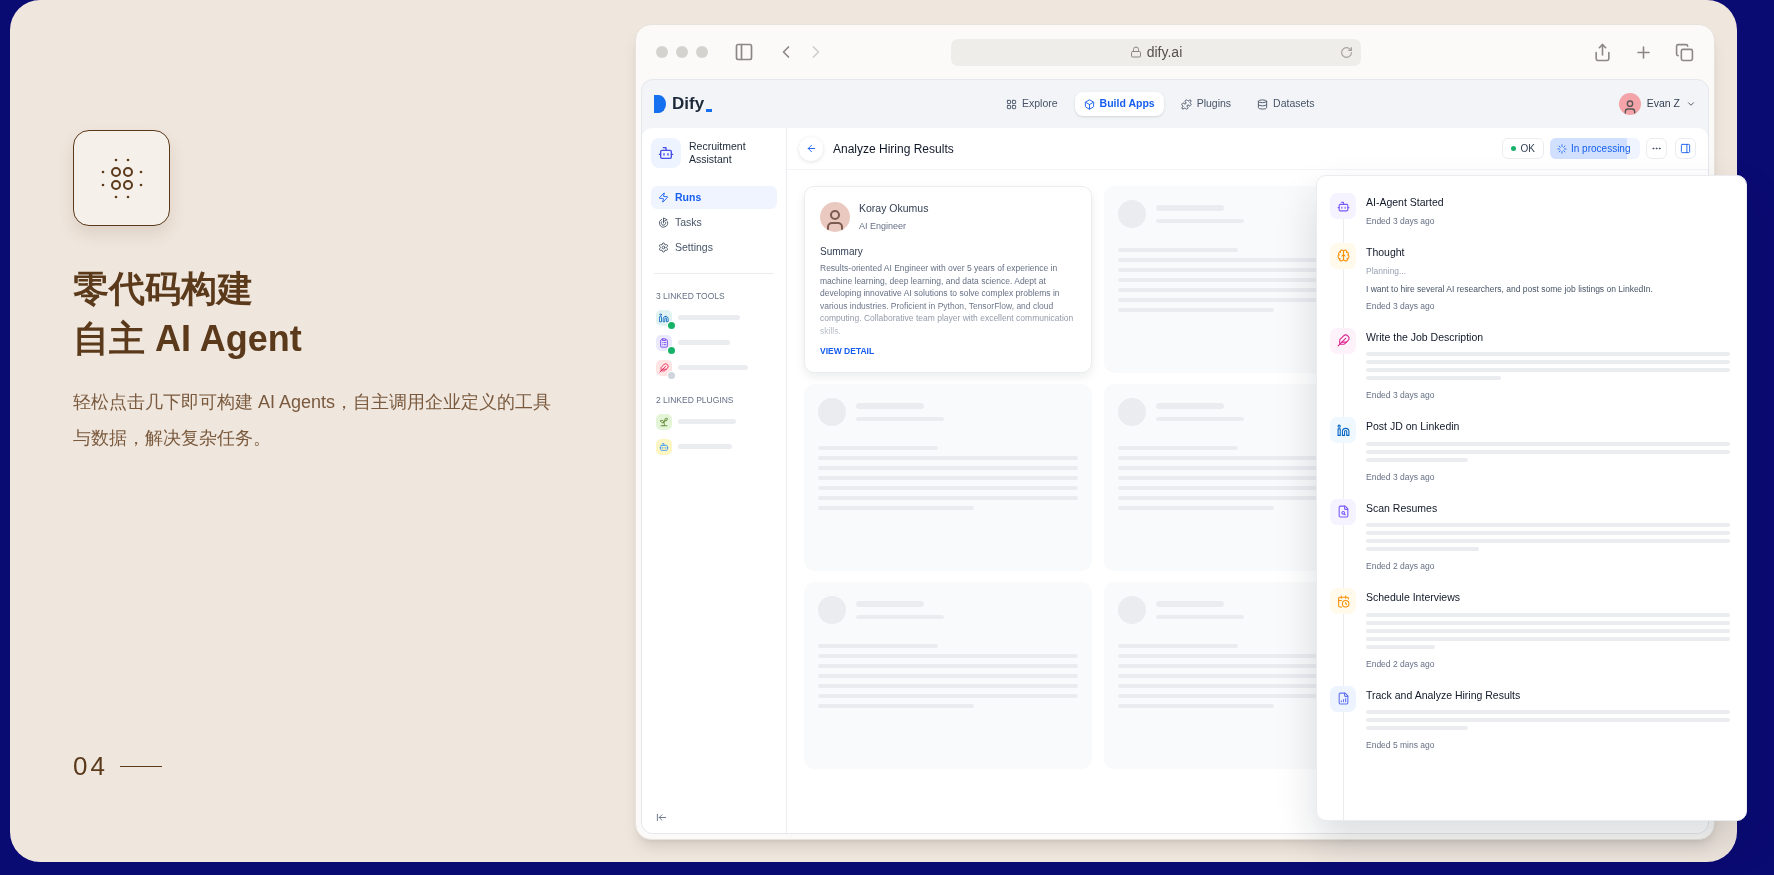  I want to click on chevron-down-icon, so click(1691, 104).